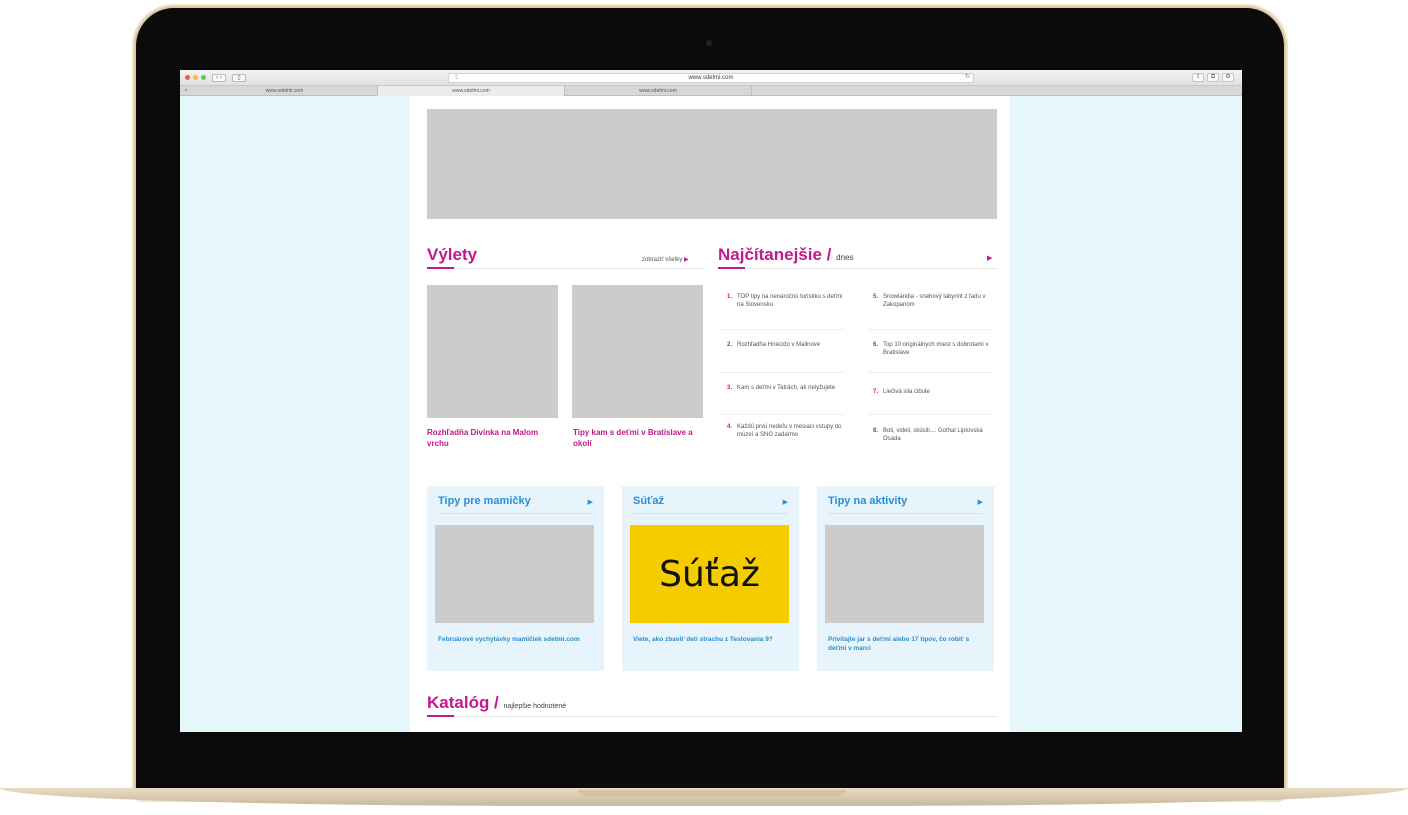 The width and height of the screenshot is (1408, 815). What do you see at coordinates (712, 164) in the screenshot?
I see `banner-placeholder` at bounding box center [712, 164].